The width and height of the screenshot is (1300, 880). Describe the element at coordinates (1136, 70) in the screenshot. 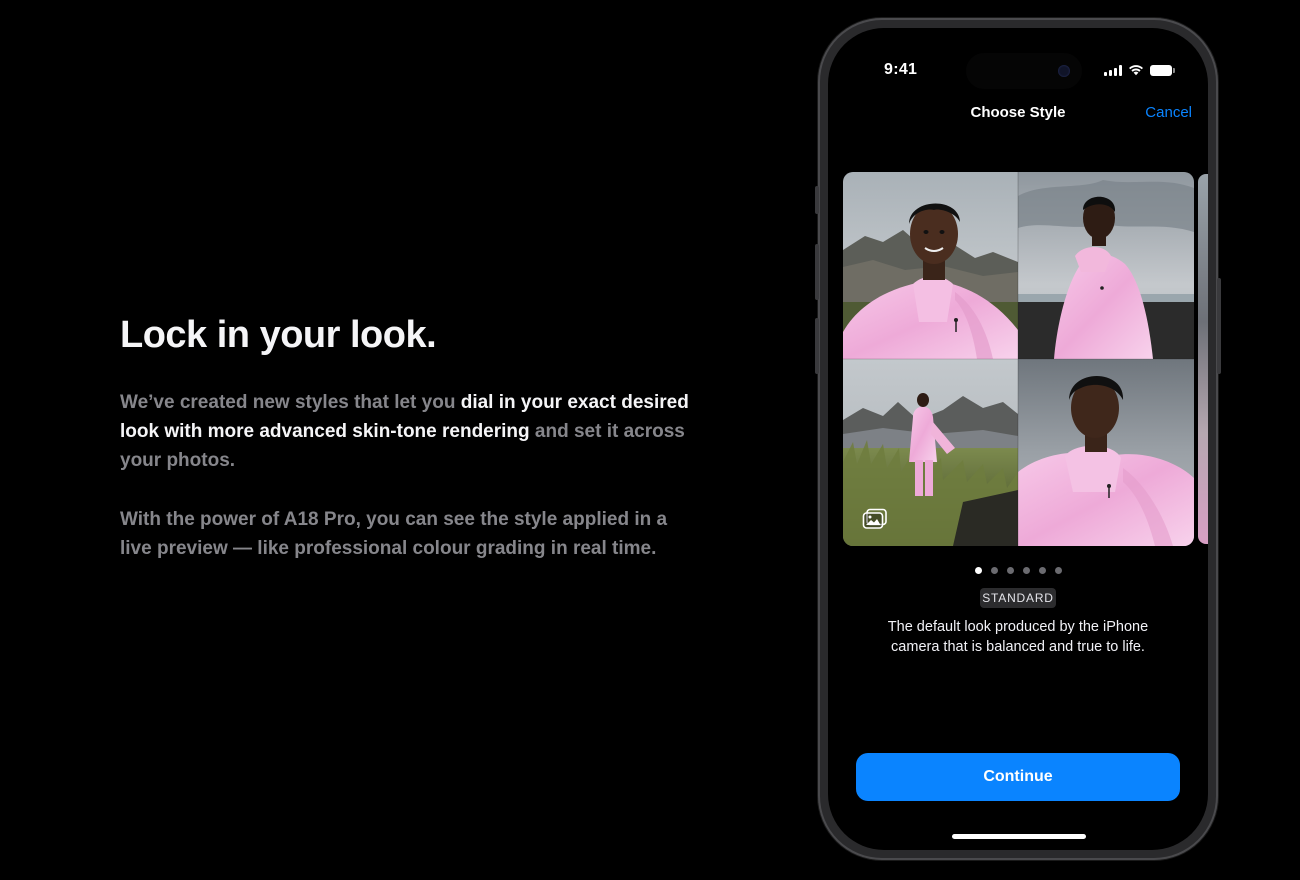

I see `wifi-icon` at that location.